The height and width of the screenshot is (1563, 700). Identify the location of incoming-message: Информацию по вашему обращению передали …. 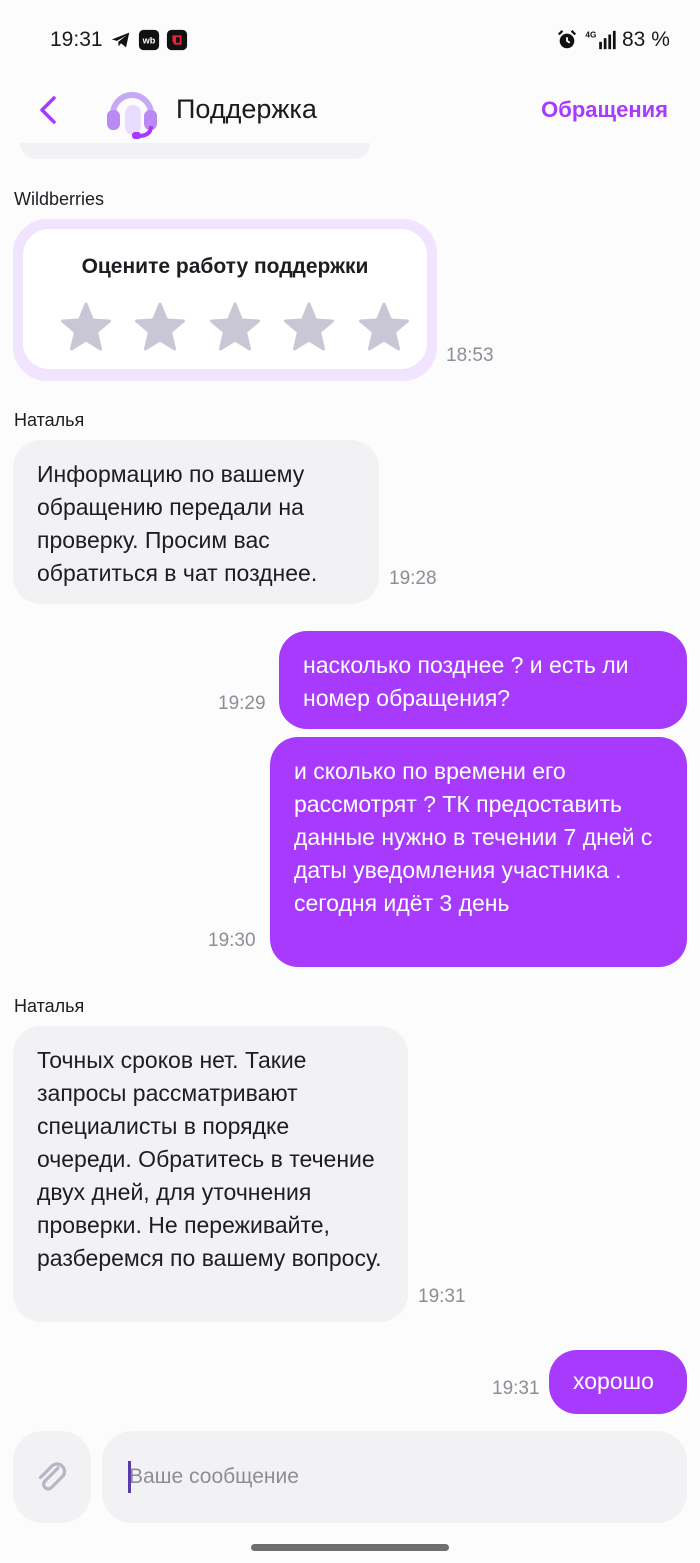
(196, 522).